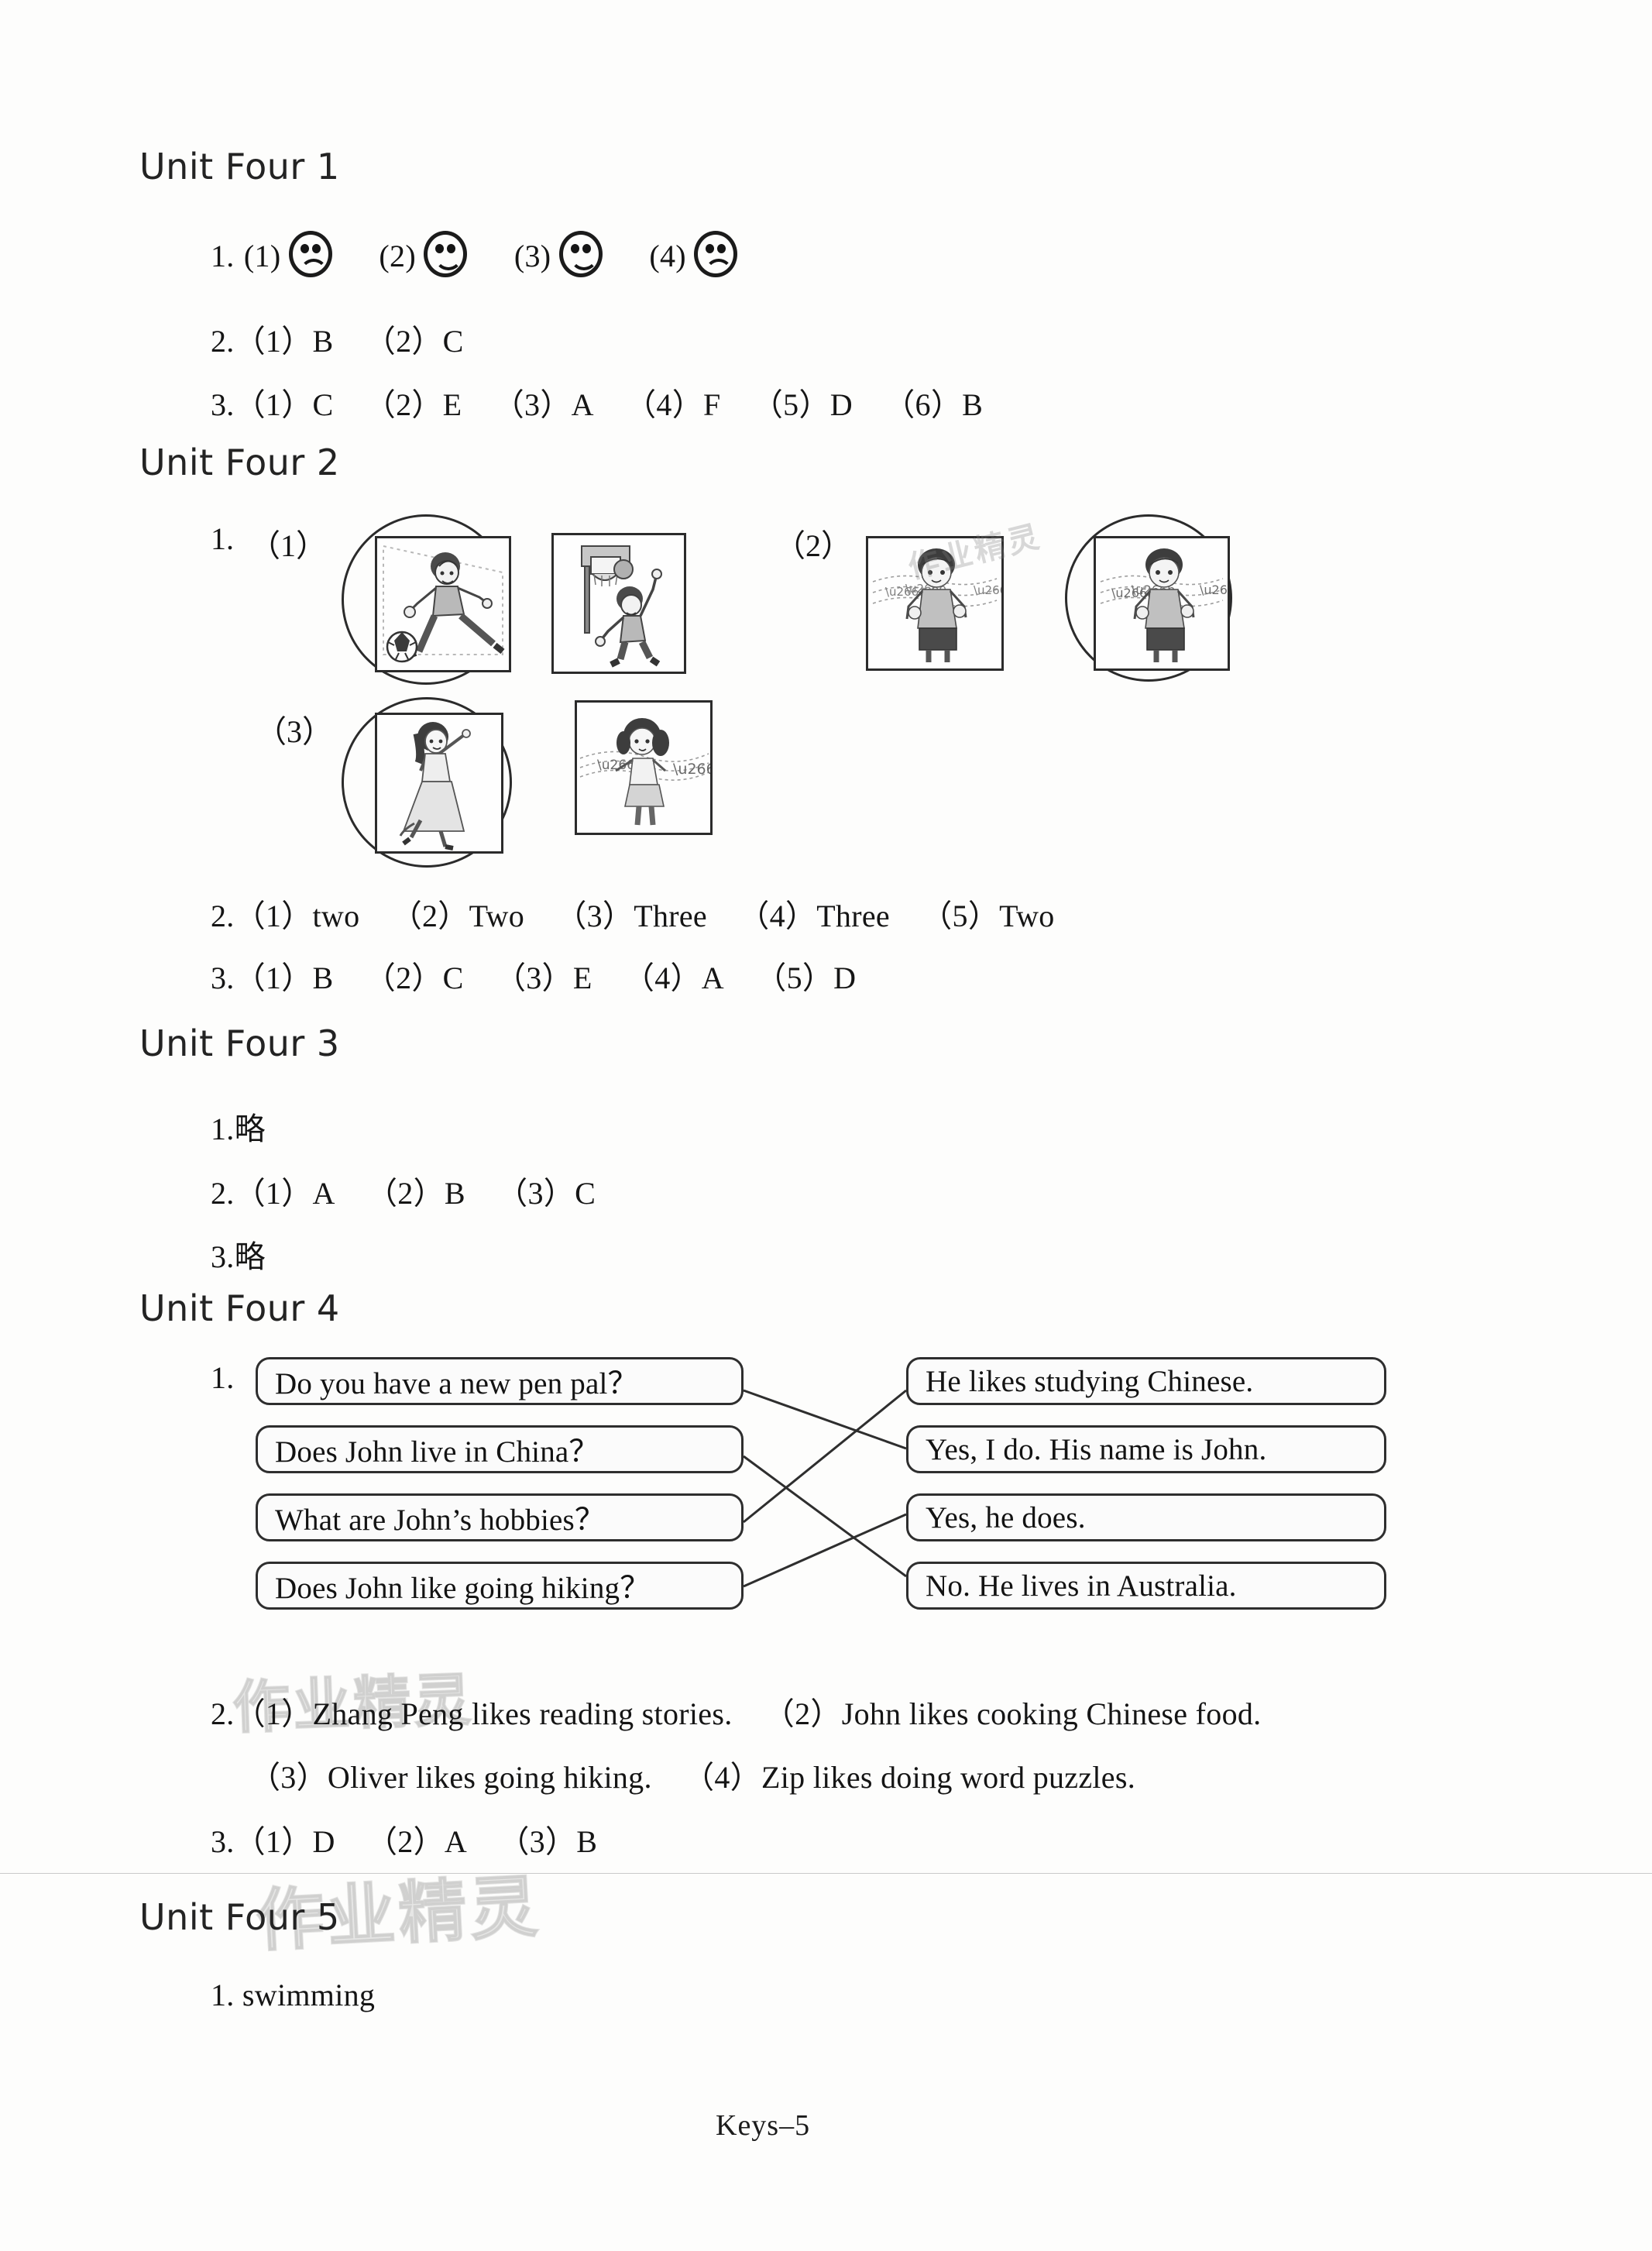 The image size is (1652, 2251). I want to click on picture-boy-playing-football, so click(443, 604).